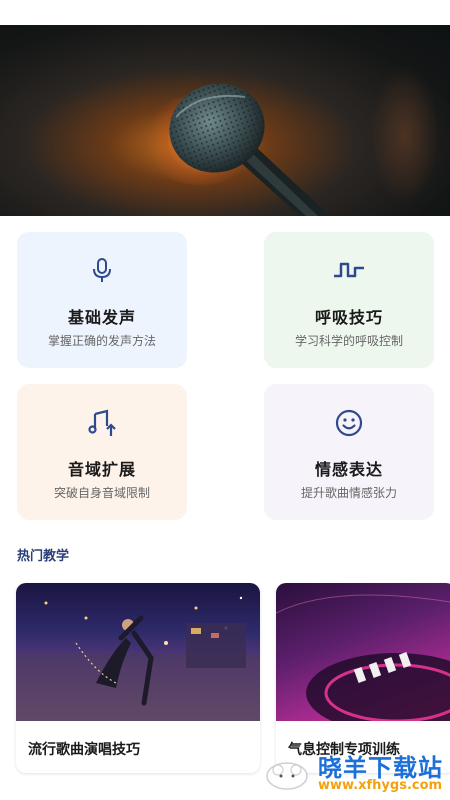 The width and height of the screenshot is (450, 800). What do you see at coordinates (225, 12) in the screenshot?
I see `status-bar` at bounding box center [225, 12].